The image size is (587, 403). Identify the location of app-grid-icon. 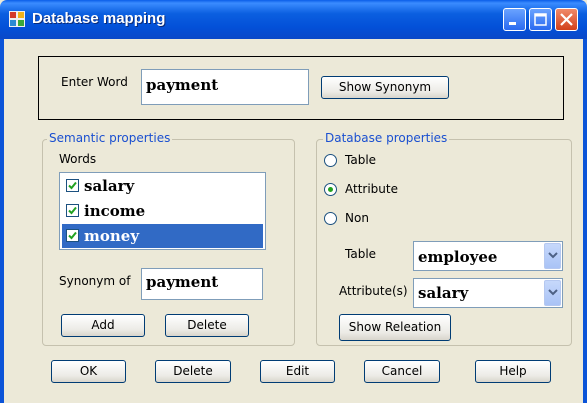
(17, 19).